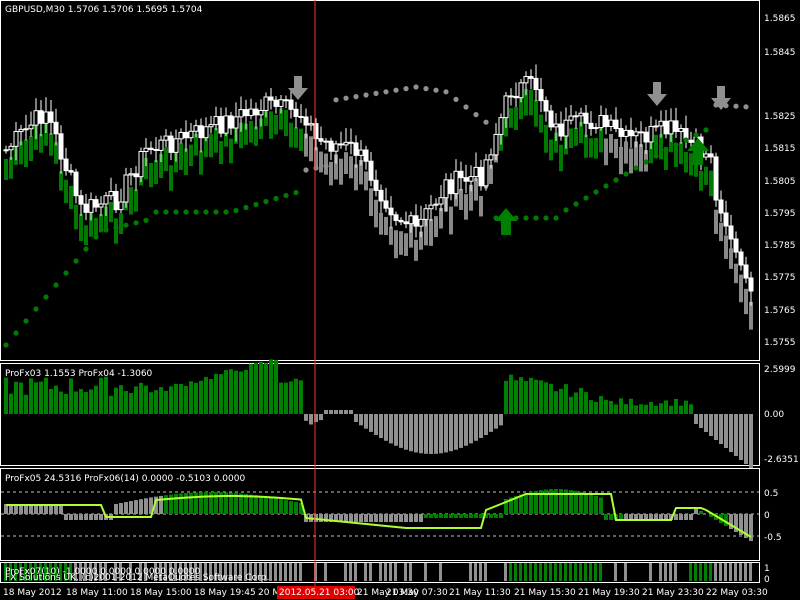 Image resolution: width=800 pixels, height=600 pixels. What do you see at coordinates (657, 94) in the screenshot?
I see `sell-arrow-icon` at bounding box center [657, 94].